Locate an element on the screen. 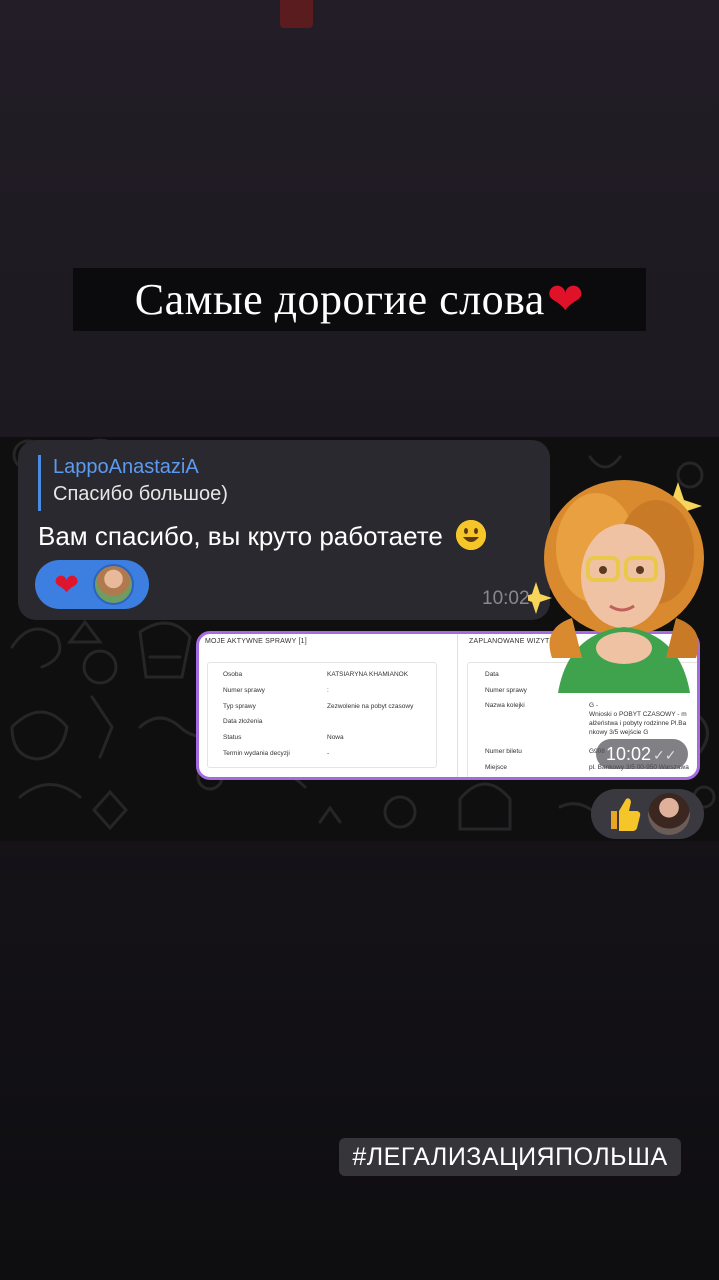  message-time: 10:02 is located at coordinates (506, 598).